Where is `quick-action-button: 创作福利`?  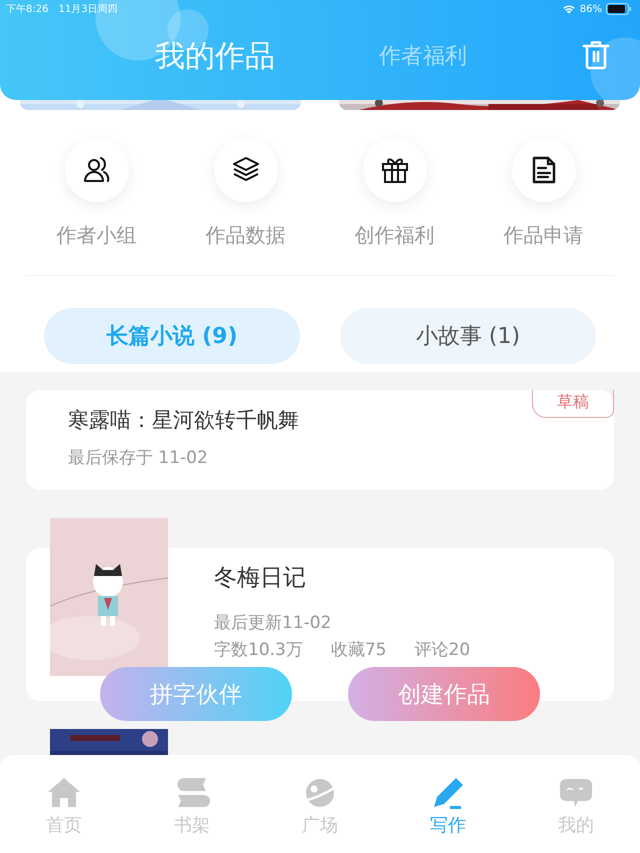 quick-action-button: 创作福利 is located at coordinates (395, 193).